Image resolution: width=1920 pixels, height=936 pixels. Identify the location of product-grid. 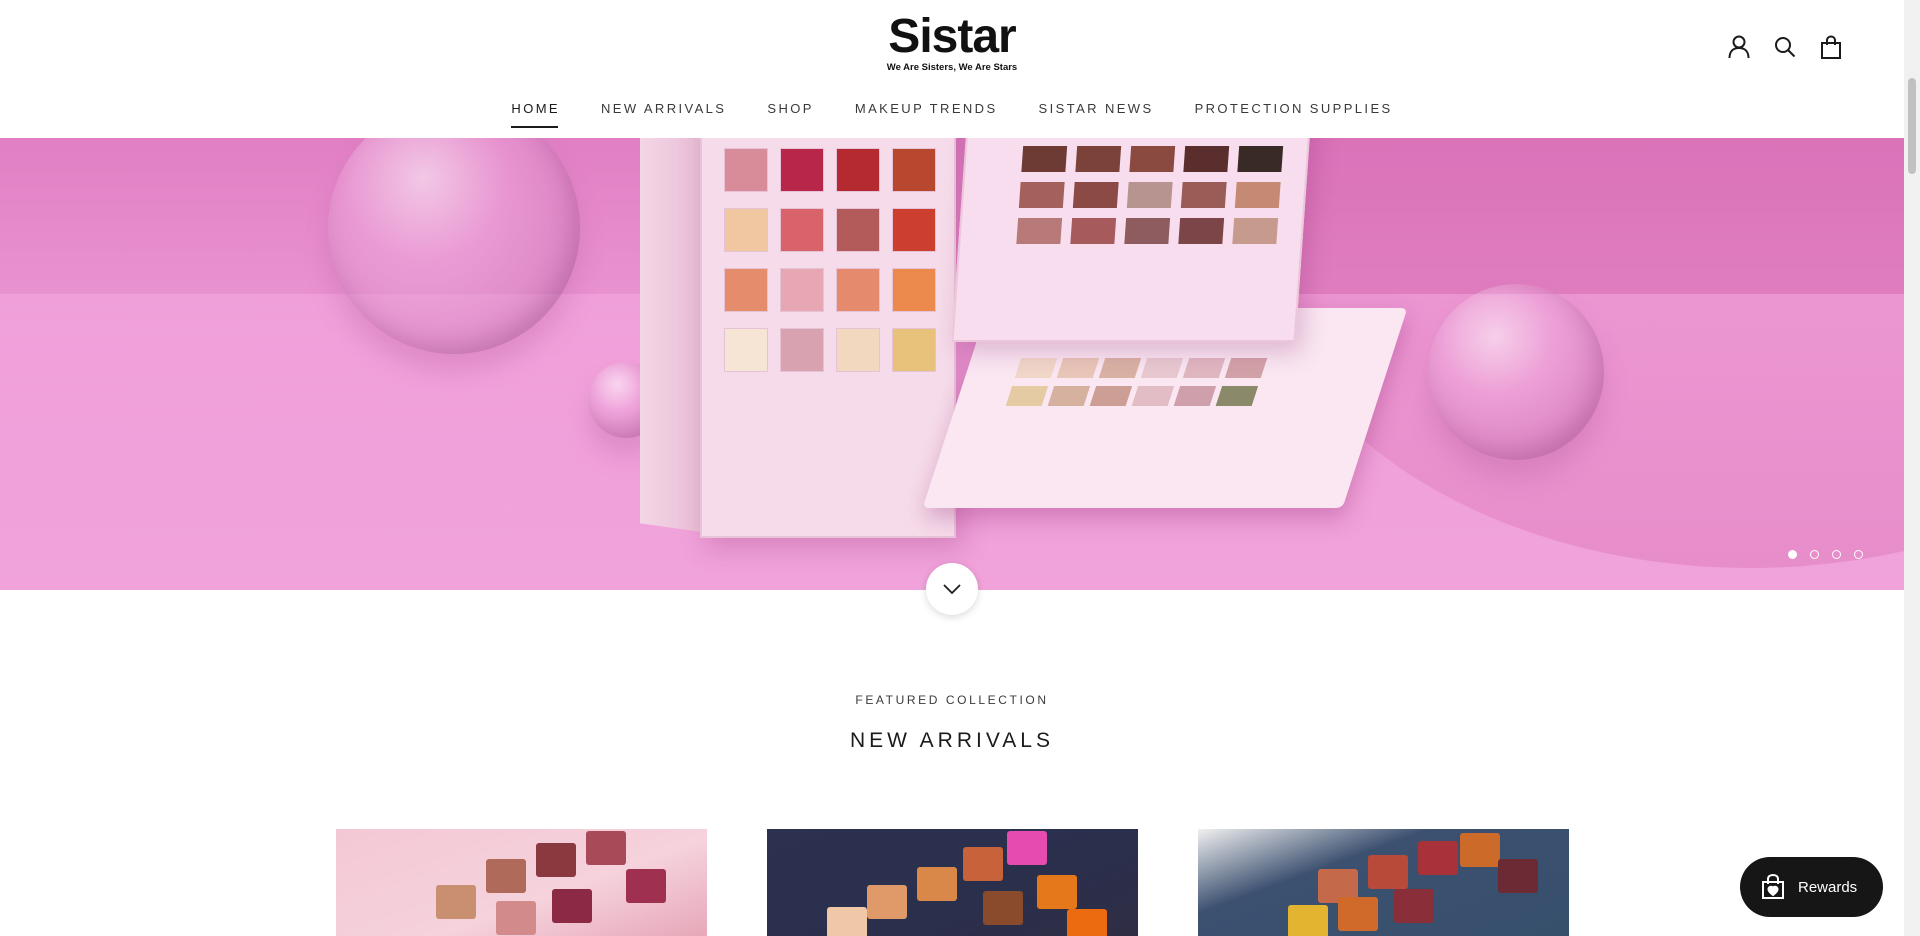
(952, 882).